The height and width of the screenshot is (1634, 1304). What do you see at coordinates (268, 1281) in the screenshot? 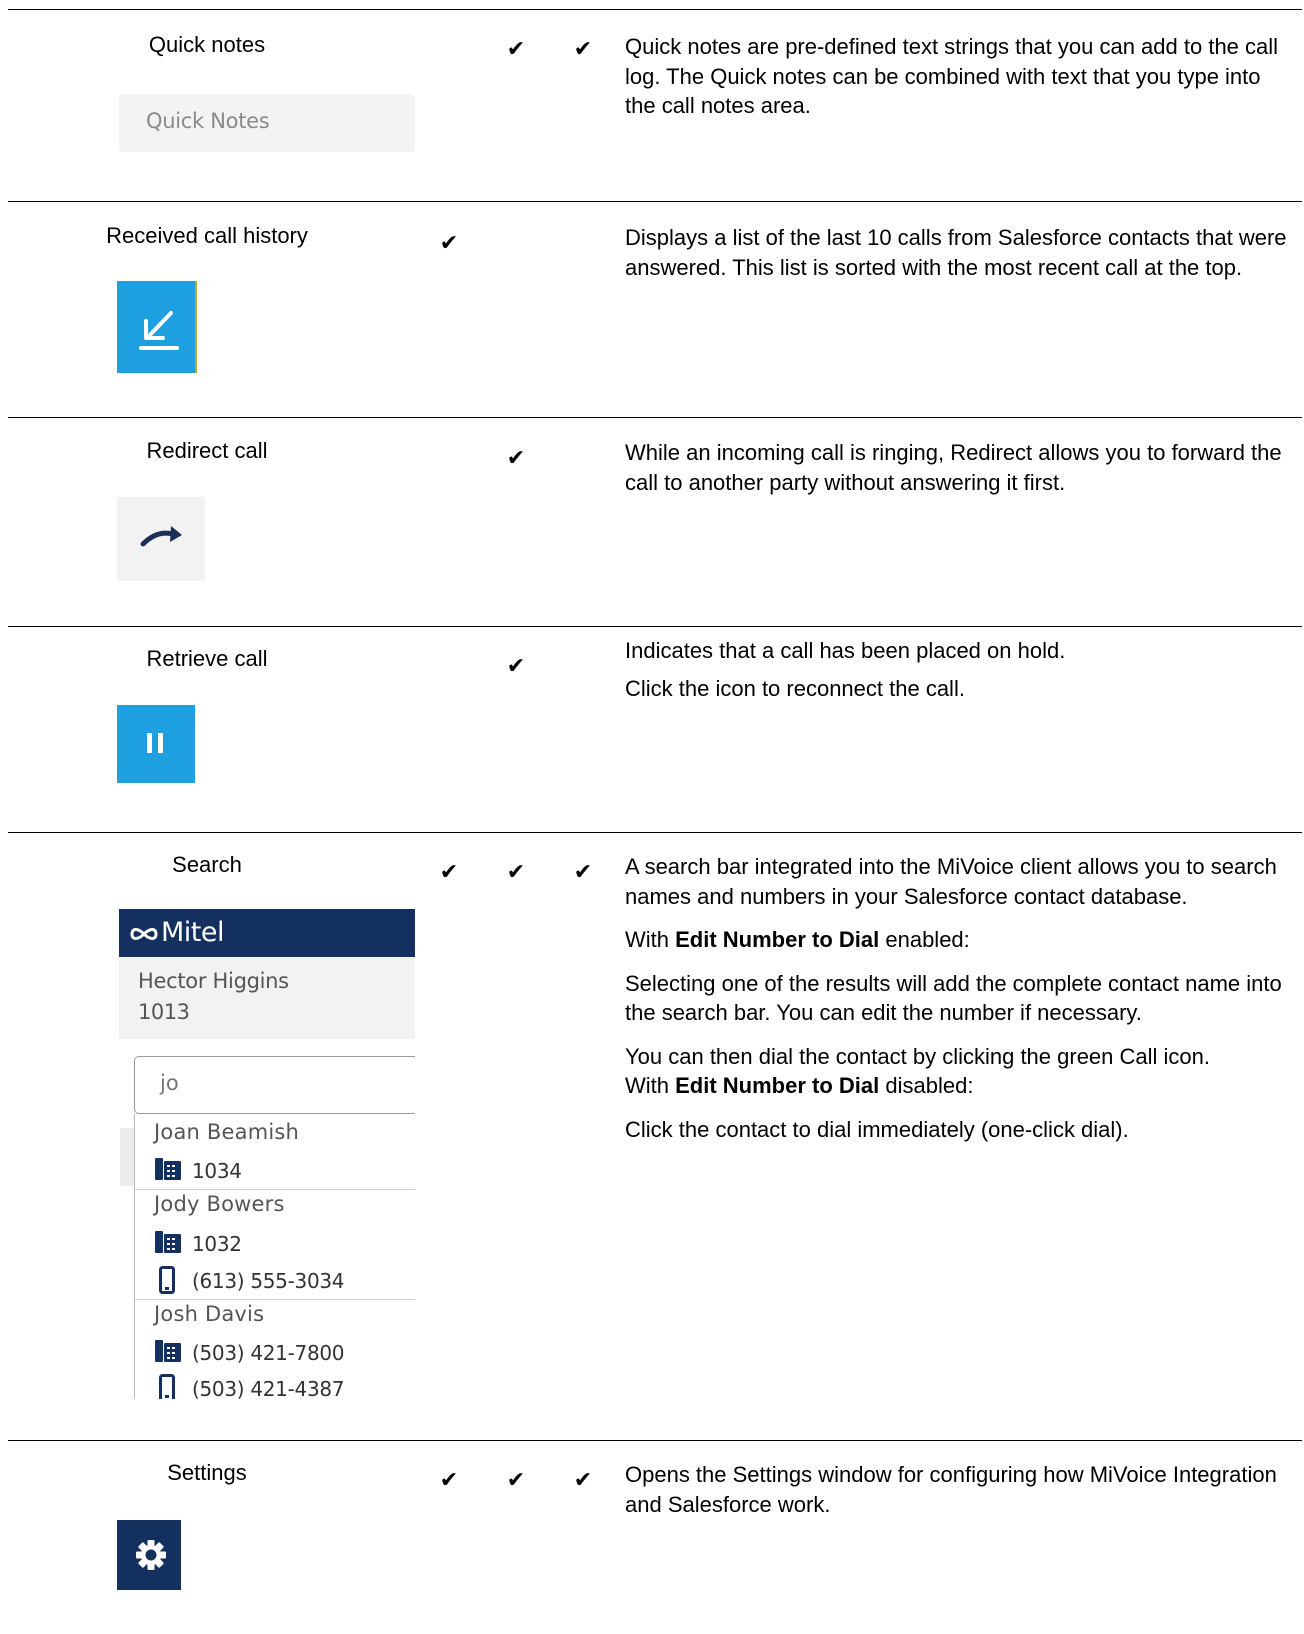
I see `contact-number: (613) 555-3034` at bounding box center [268, 1281].